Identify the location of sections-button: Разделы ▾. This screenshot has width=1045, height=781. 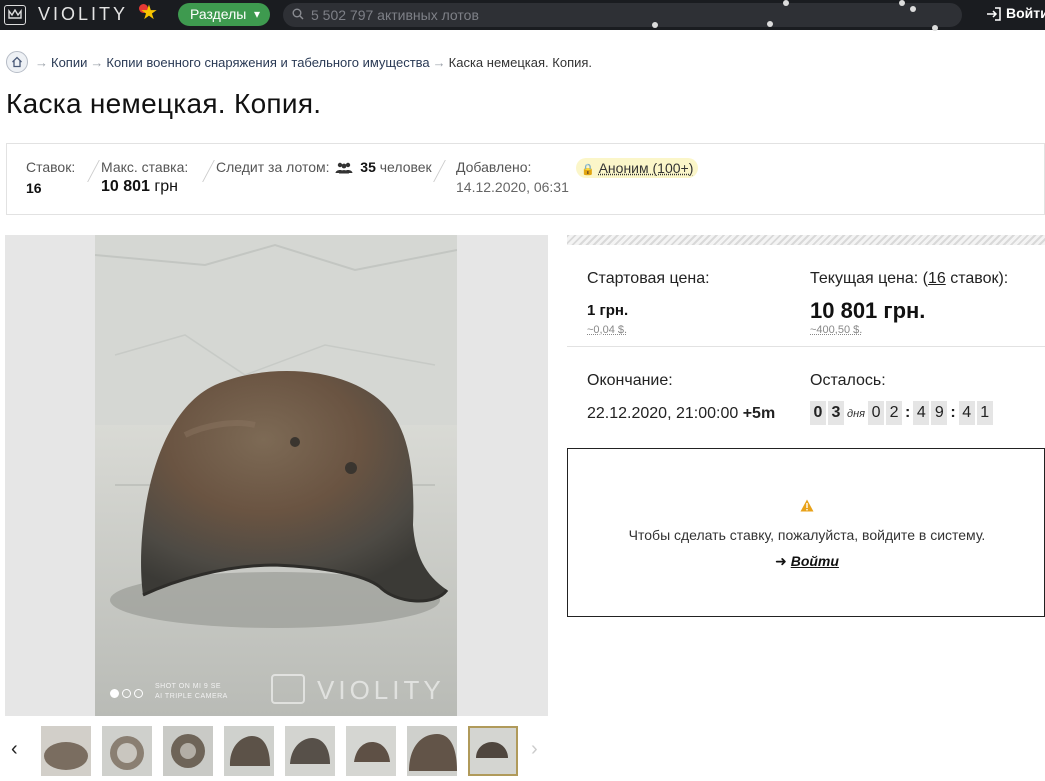
(224, 14).